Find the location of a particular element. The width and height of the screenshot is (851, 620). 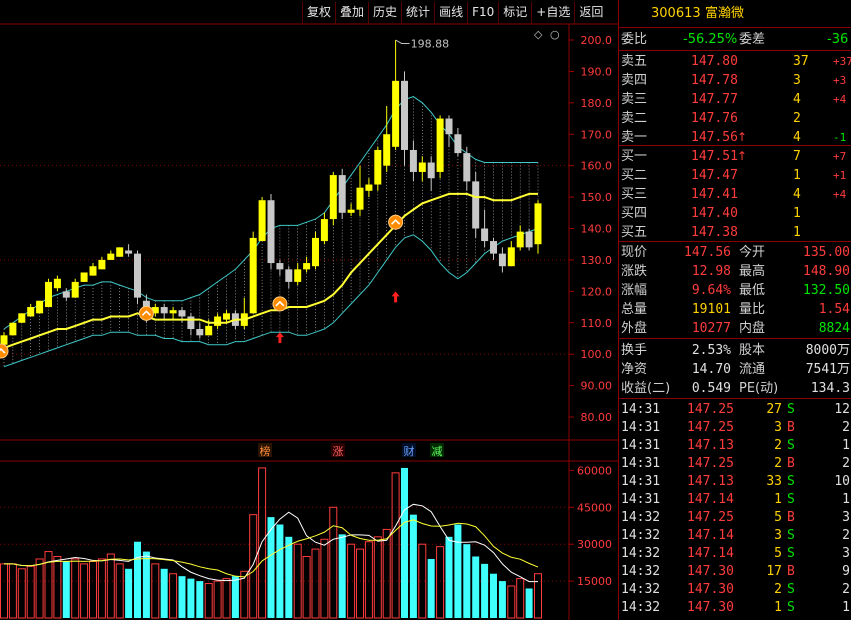

tick-volume: 5 is located at coordinates (778, 553).